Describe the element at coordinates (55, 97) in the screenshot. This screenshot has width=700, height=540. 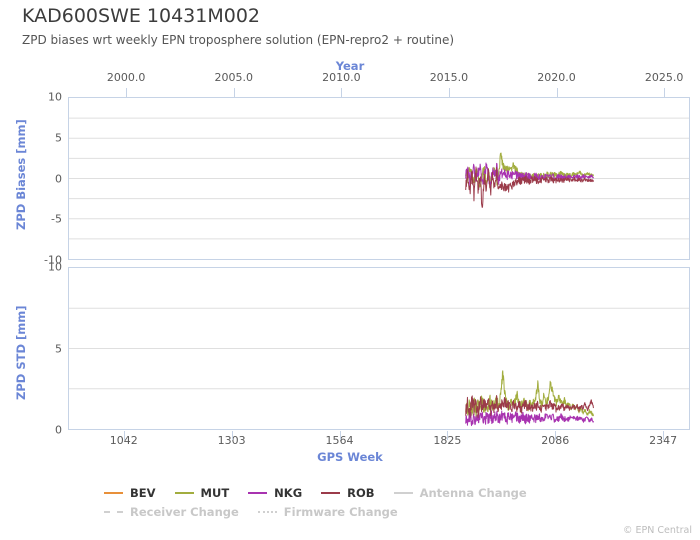
I see `biases-y-tick-label: 10` at that location.